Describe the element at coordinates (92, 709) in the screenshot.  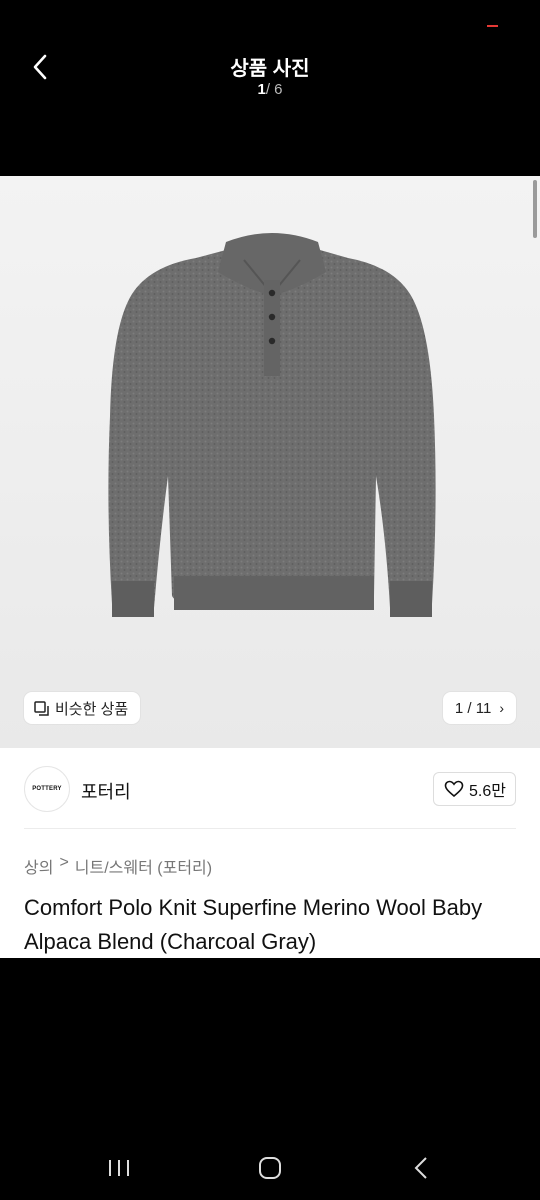
I see `similar-products-label: 비슷한 상품` at that location.